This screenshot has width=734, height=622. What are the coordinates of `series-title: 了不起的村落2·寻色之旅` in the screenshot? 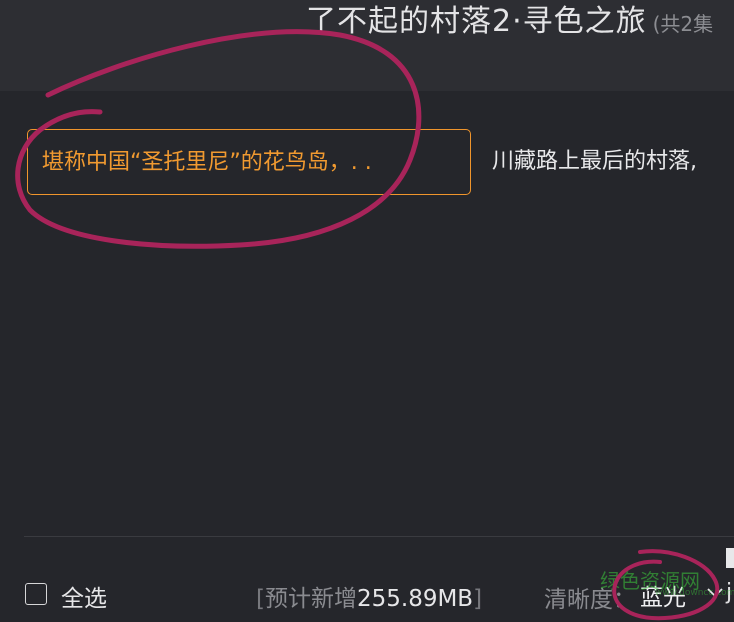 It's located at (476, 21).